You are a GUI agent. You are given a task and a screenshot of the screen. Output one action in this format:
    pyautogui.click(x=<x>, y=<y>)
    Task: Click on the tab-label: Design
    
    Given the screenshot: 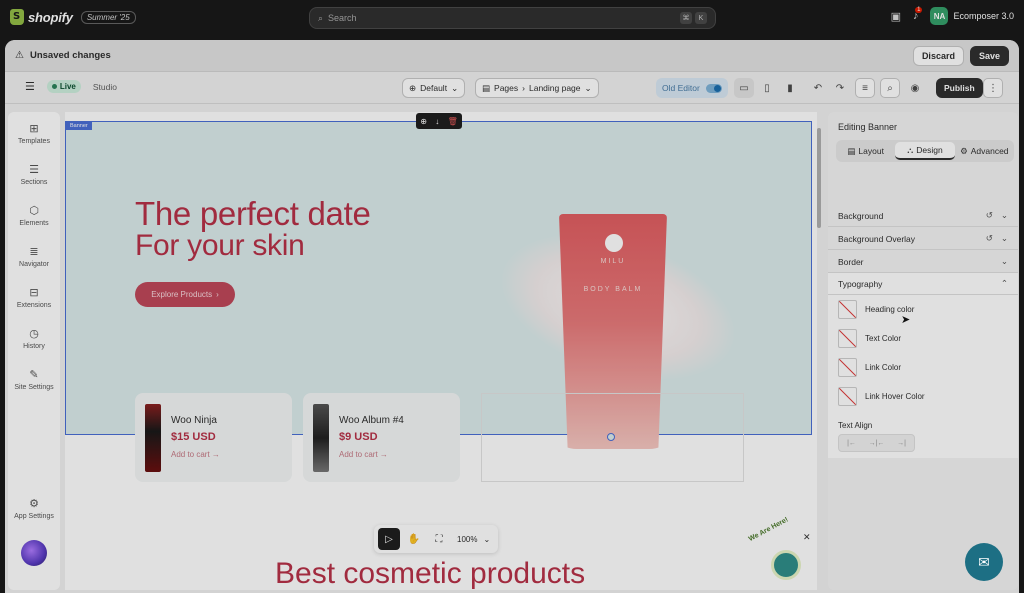 What is the action you would take?
    pyautogui.click(x=929, y=150)
    